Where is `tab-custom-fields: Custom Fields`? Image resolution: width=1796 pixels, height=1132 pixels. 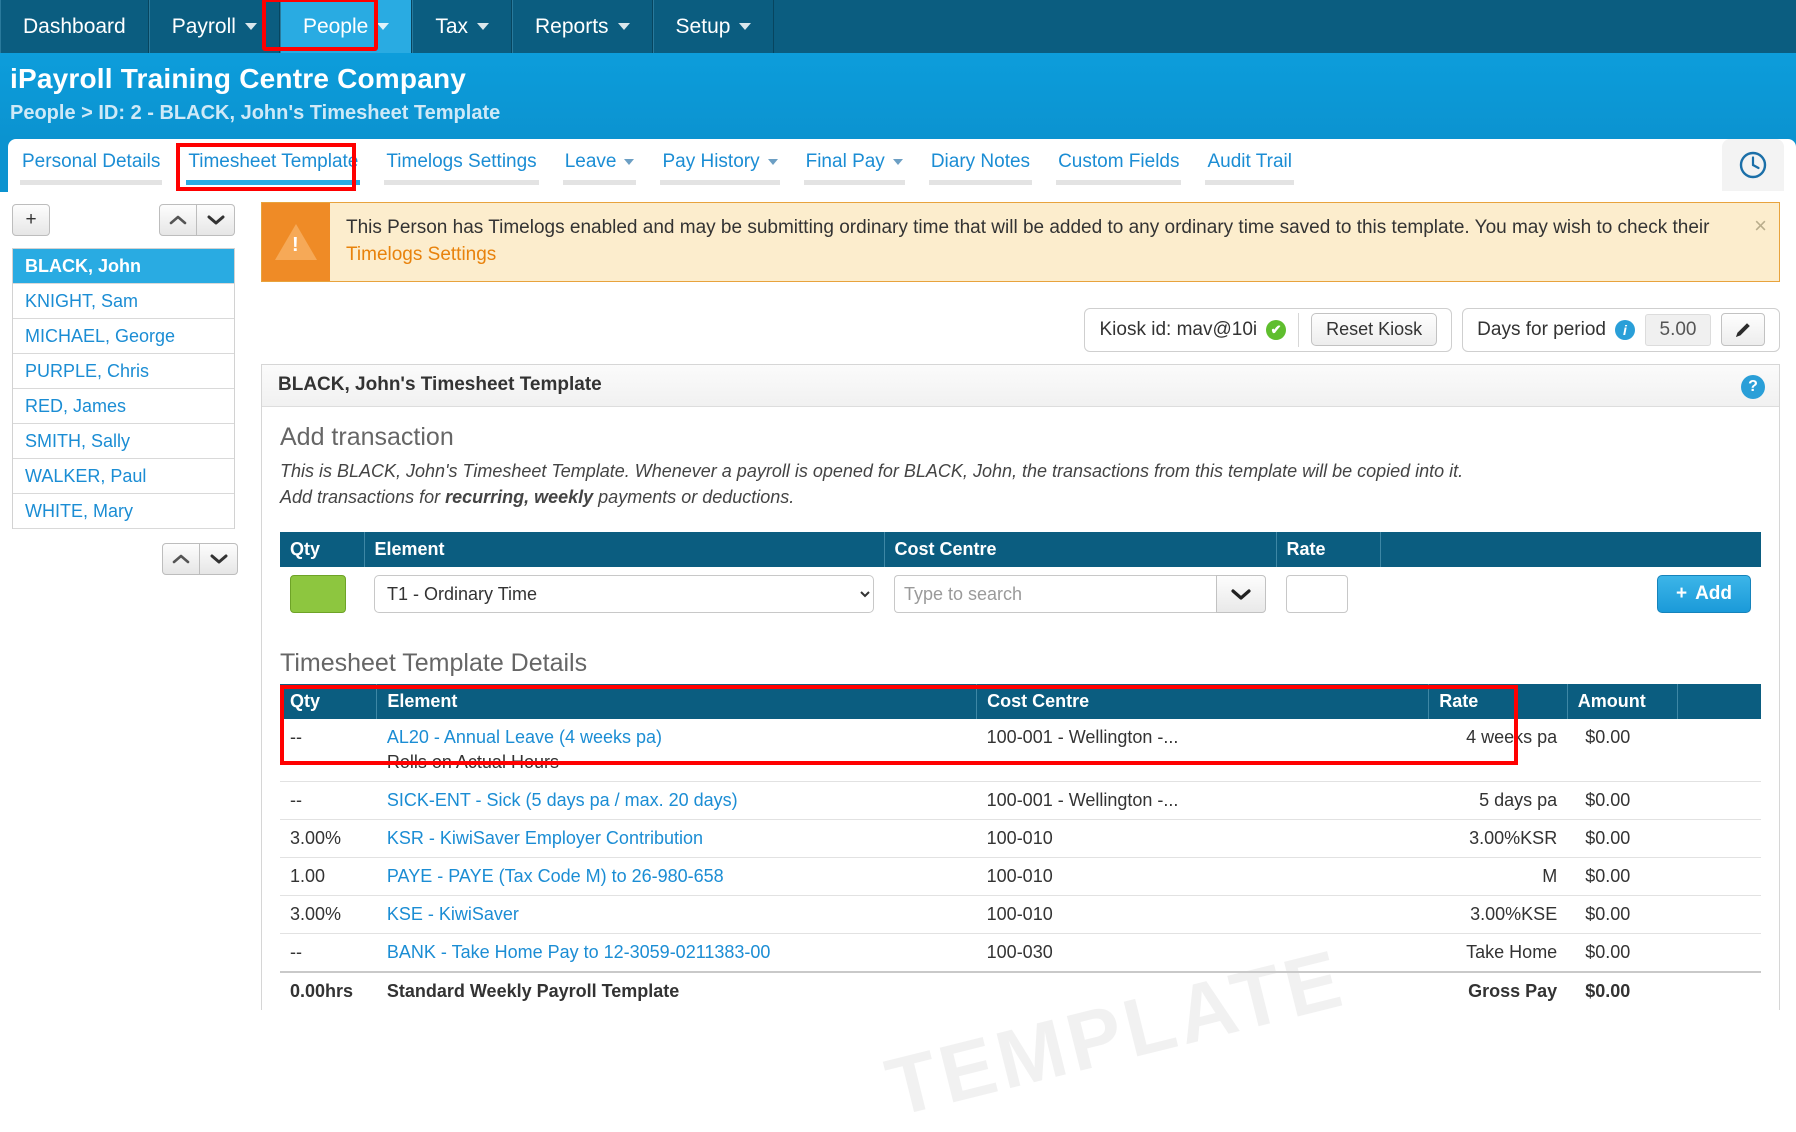 tab-custom-fields: Custom Fields is located at coordinates (1118, 168).